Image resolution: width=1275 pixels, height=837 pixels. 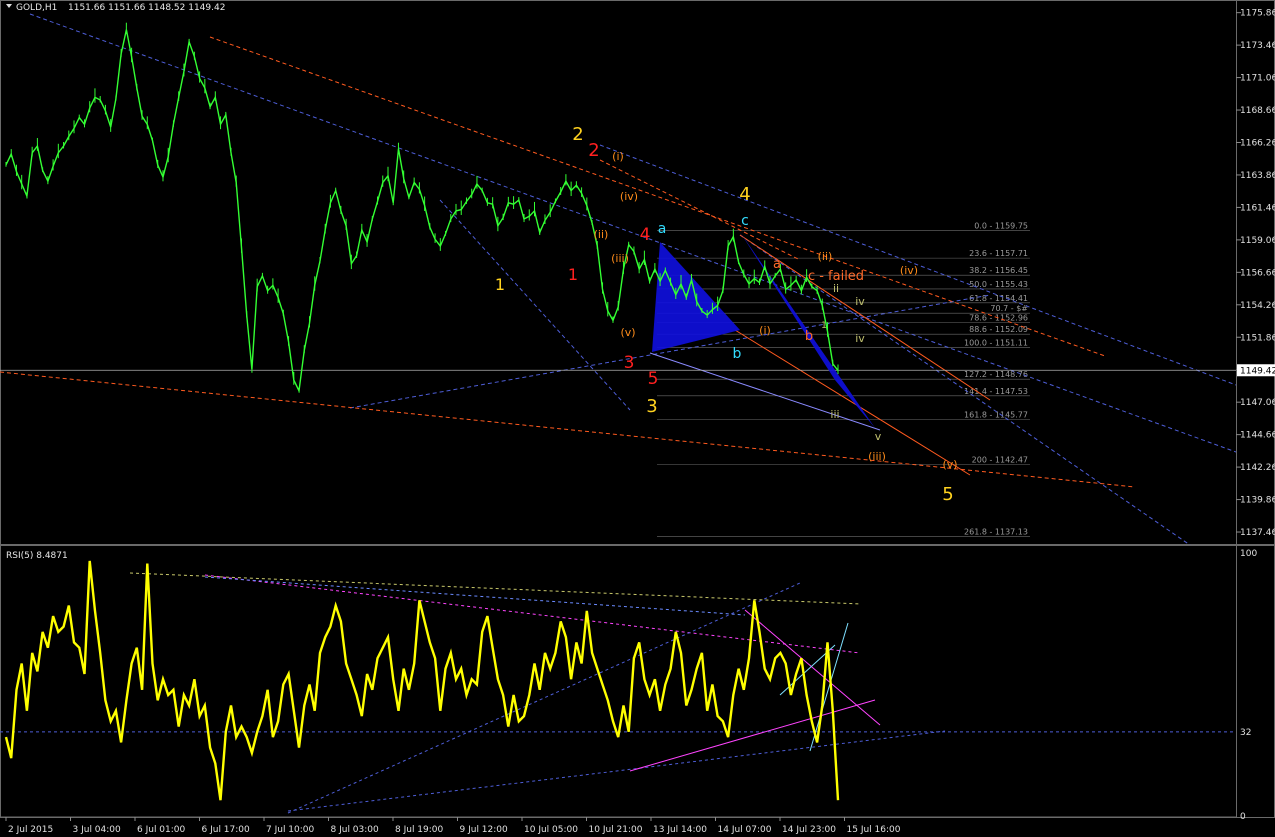 What do you see at coordinates (996, 391) in the screenshot?
I see `fib-level-label: 141.4 - 1147.53` at bounding box center [996, 391].